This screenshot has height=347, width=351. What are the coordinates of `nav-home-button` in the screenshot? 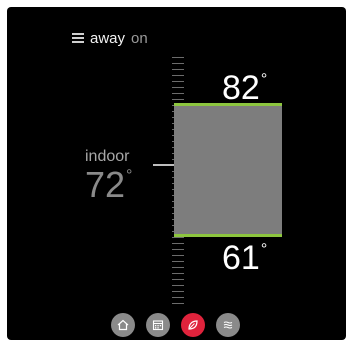 It's located at (123, 325).